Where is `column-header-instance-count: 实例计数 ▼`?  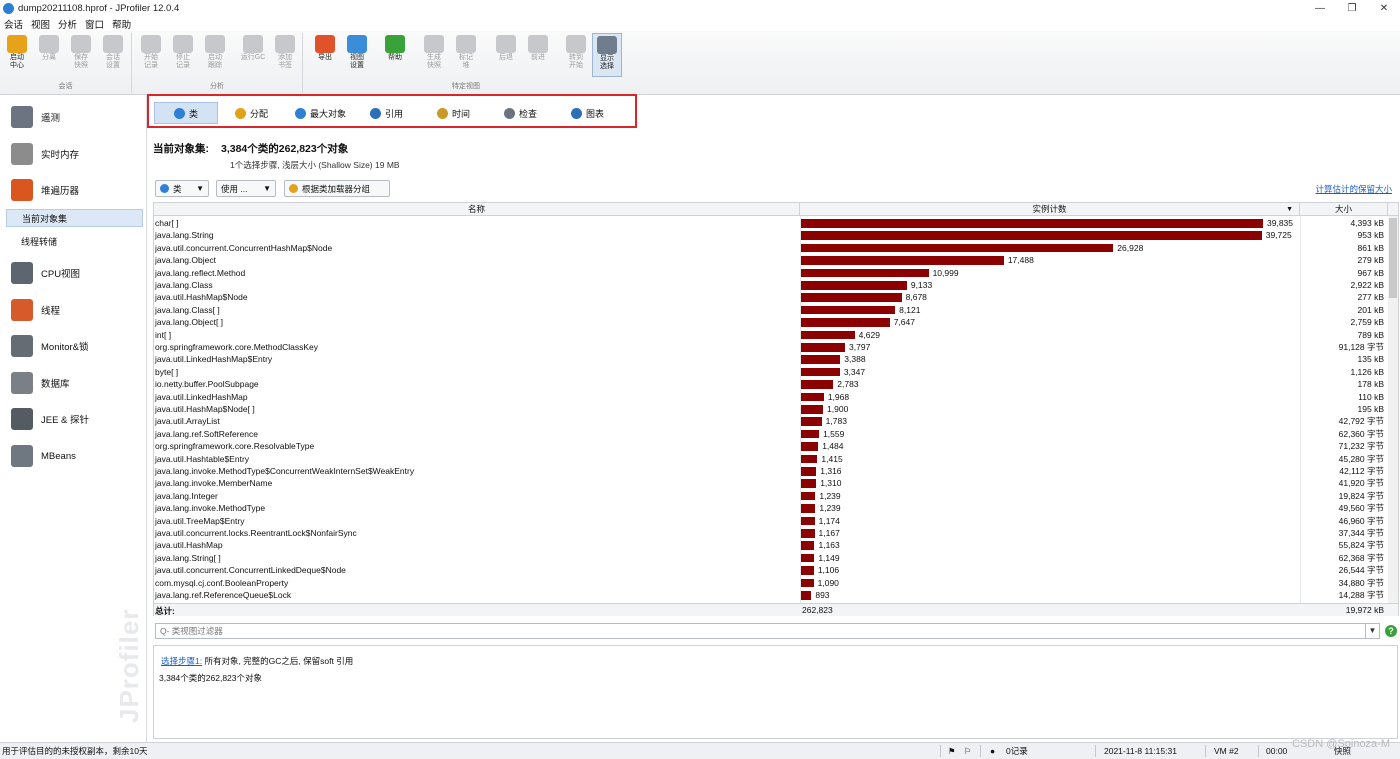 column-header-instance-count: 实例计数 ▼ is located at coordinates (1050, 209).